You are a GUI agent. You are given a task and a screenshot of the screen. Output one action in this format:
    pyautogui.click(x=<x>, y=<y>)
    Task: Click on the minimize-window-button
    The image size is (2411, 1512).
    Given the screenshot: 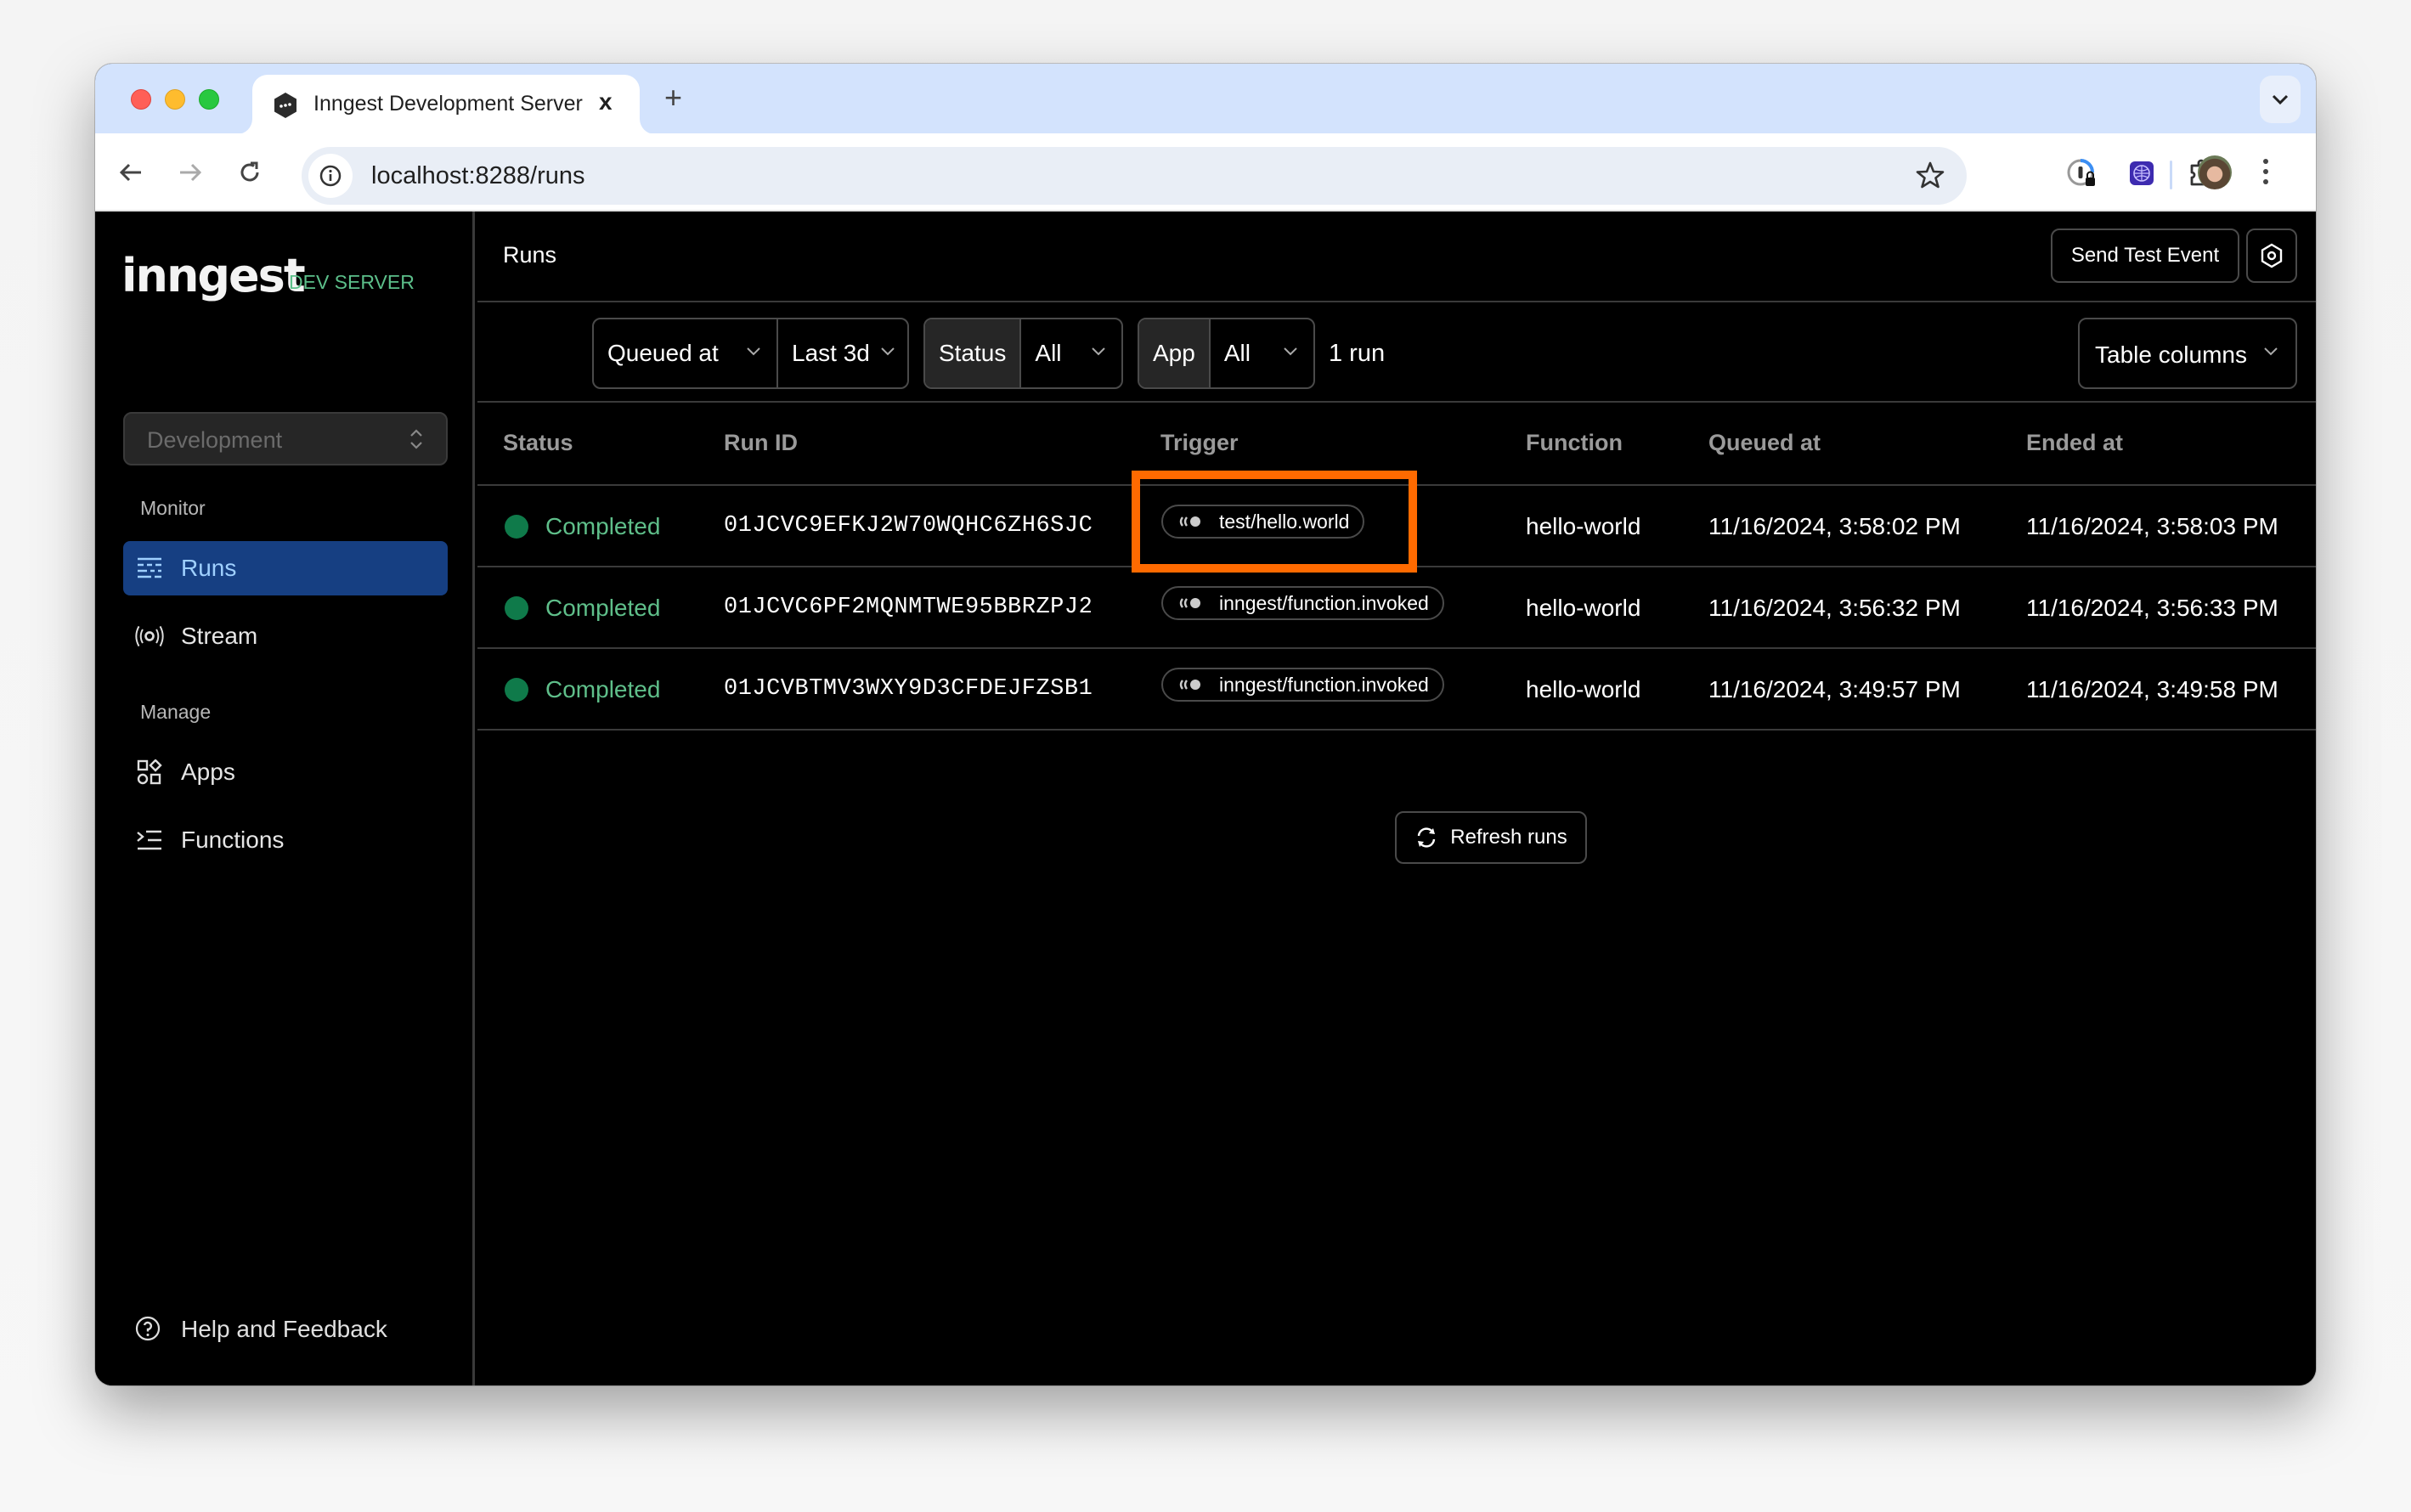 What is the action you would take?
    pyautogui.click(x=175, y=99)
    